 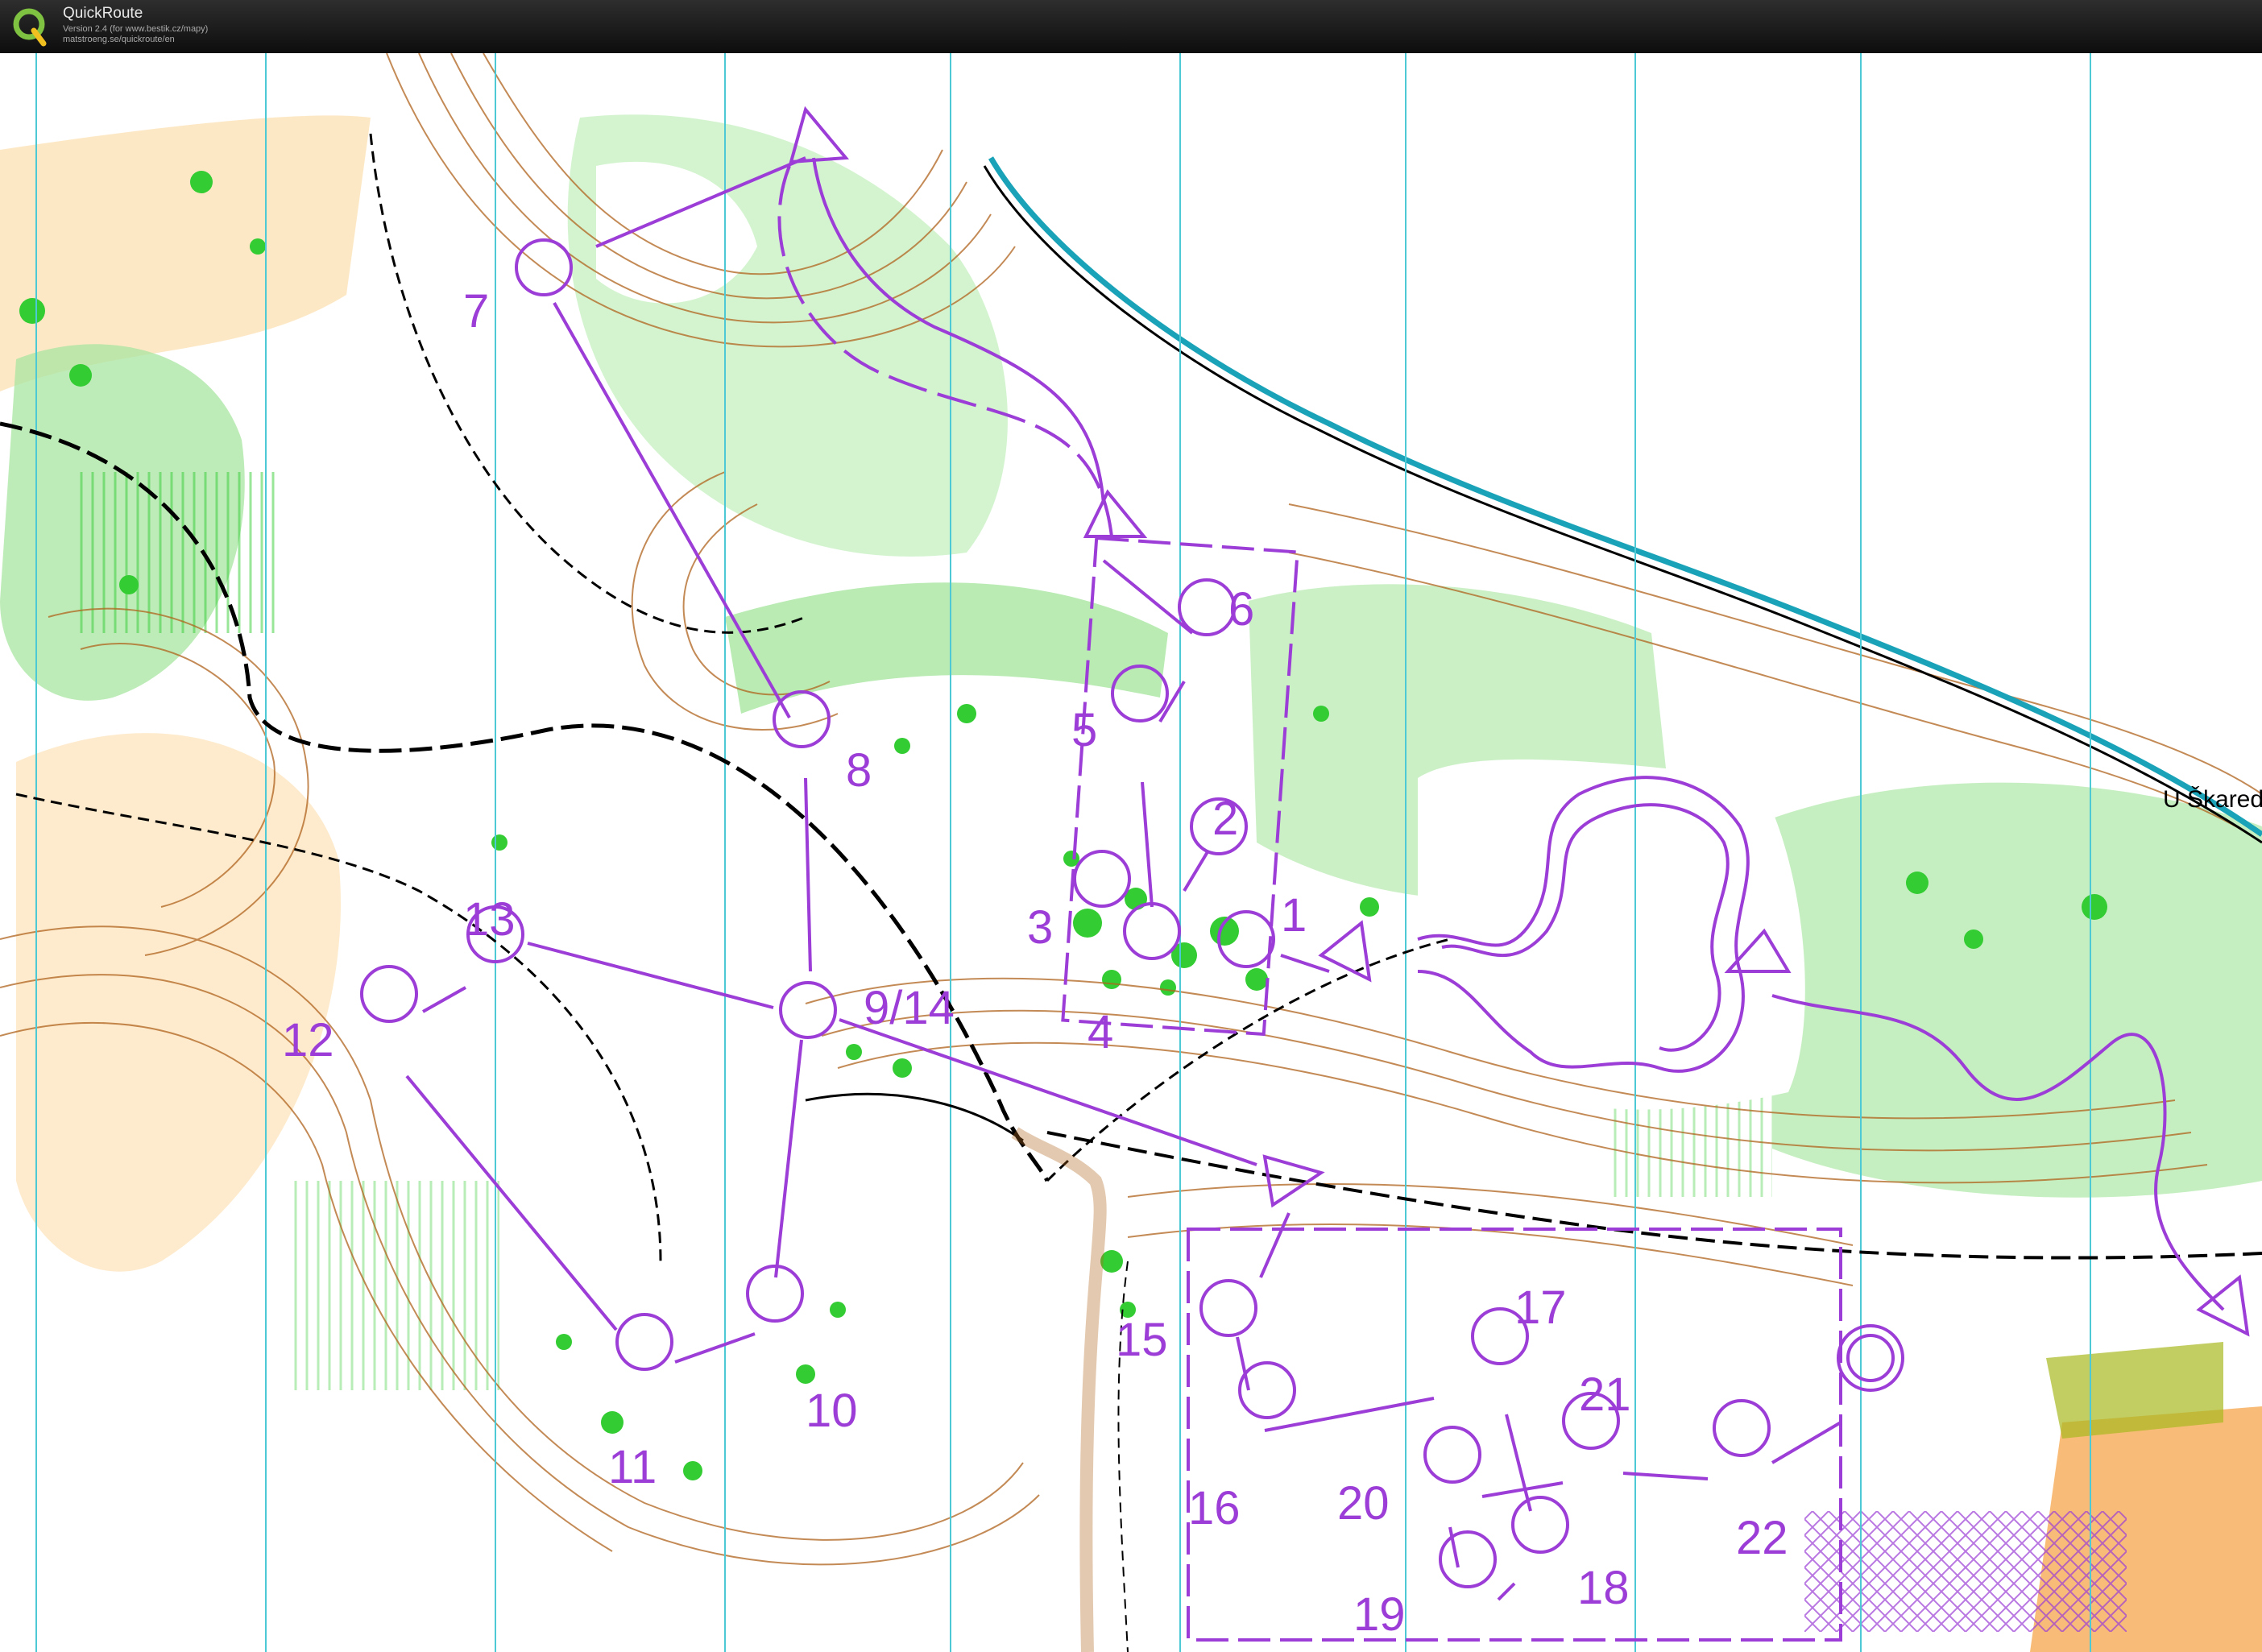 I want to click on control-label-21: 21, so click(x=1605, y=1394).